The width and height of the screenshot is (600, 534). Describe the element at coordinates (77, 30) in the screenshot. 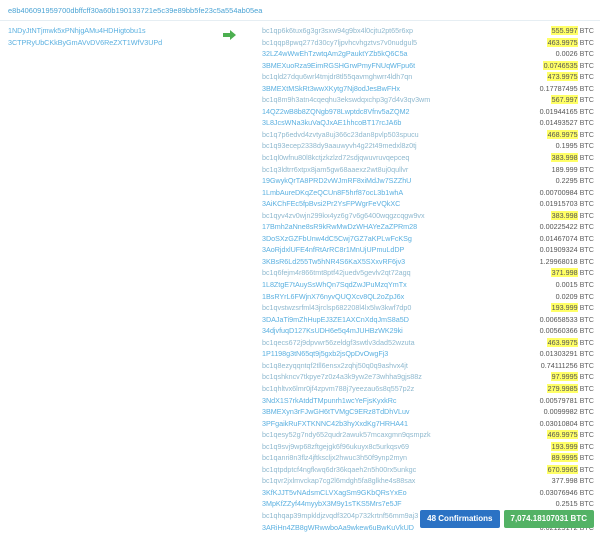

I see `input-address-link: 1NDyJtNTjmwk5xPNhjgAMu4HDHigtobu1s` at that location.